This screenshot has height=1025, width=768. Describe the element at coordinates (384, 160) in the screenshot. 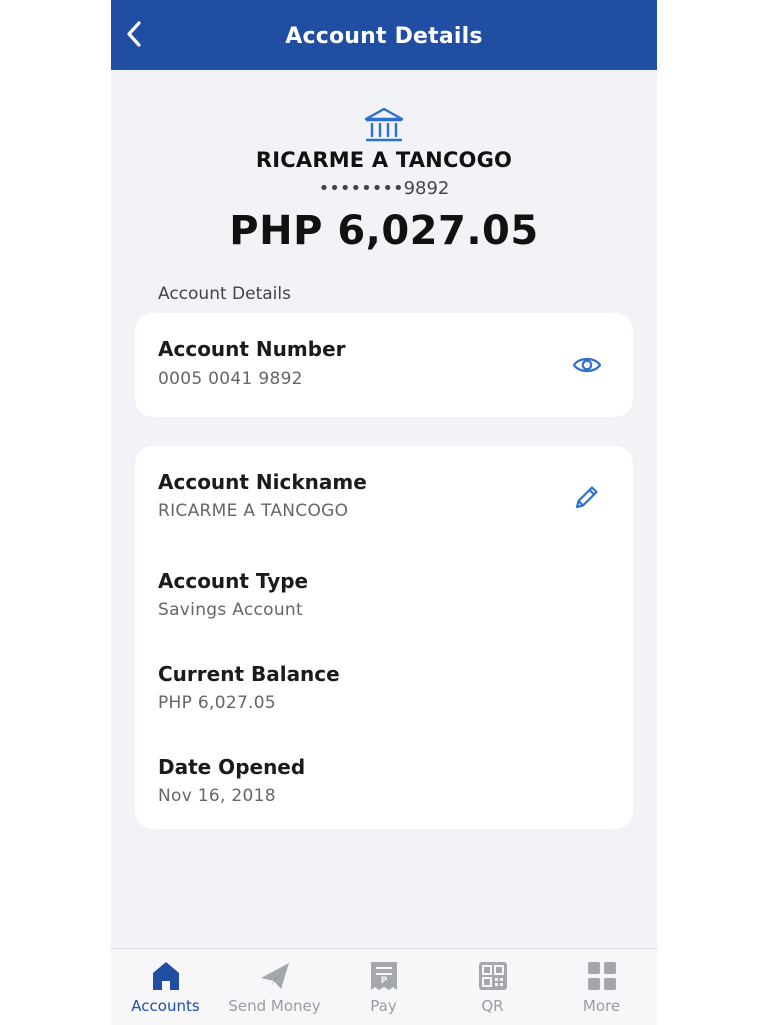

I see `account-holder-name: RICARME A TANCOGO` at that location.